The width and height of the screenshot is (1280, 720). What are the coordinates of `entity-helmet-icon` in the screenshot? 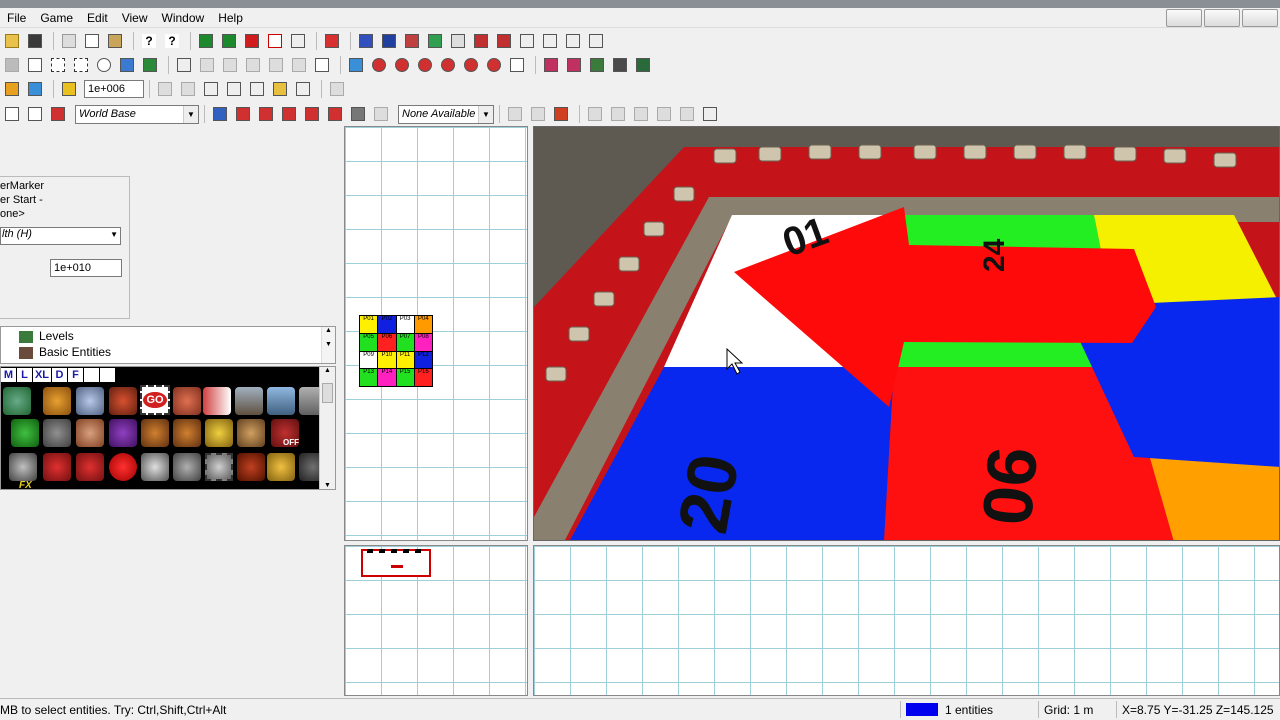 It's located at (251, 467).